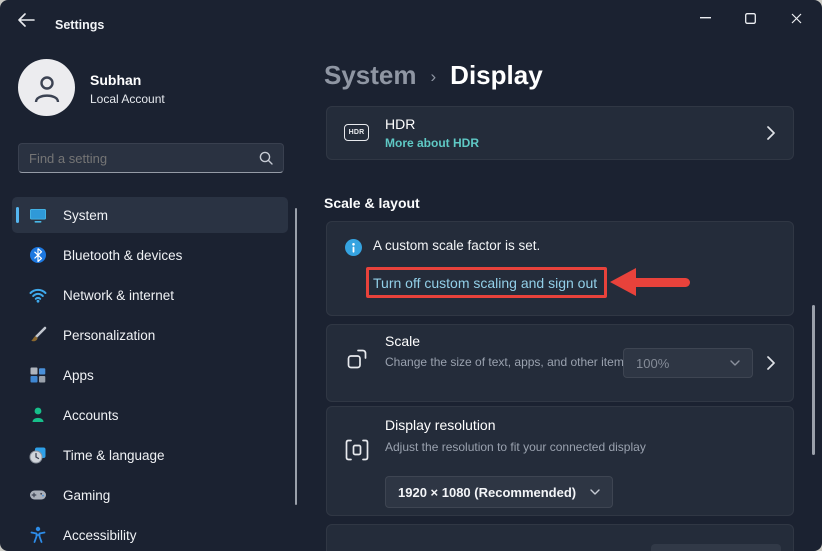 The width and height of the screenshot is (822, 551). What do you see at coordinates (38, 414) in the screenshot?
I see `person-icon` at bounding box center [38, 414].